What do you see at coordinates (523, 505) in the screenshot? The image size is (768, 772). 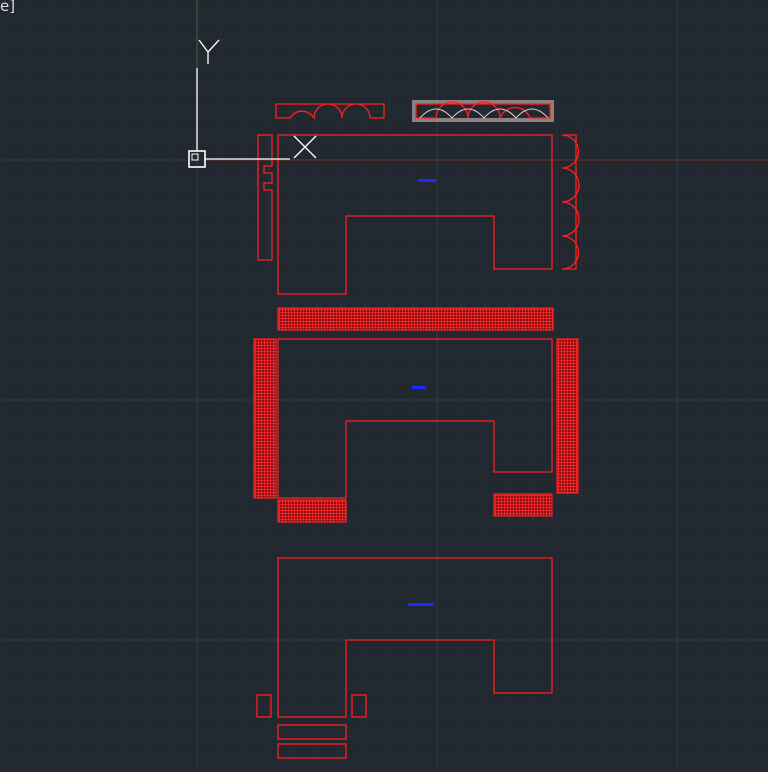 I see `hatch-panel-bottom-right` at bounding box center [523, 505].